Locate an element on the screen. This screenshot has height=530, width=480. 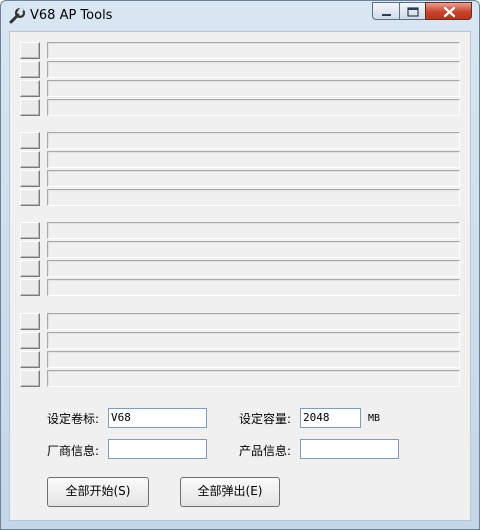
product-input is located at coordinates (349, 449).